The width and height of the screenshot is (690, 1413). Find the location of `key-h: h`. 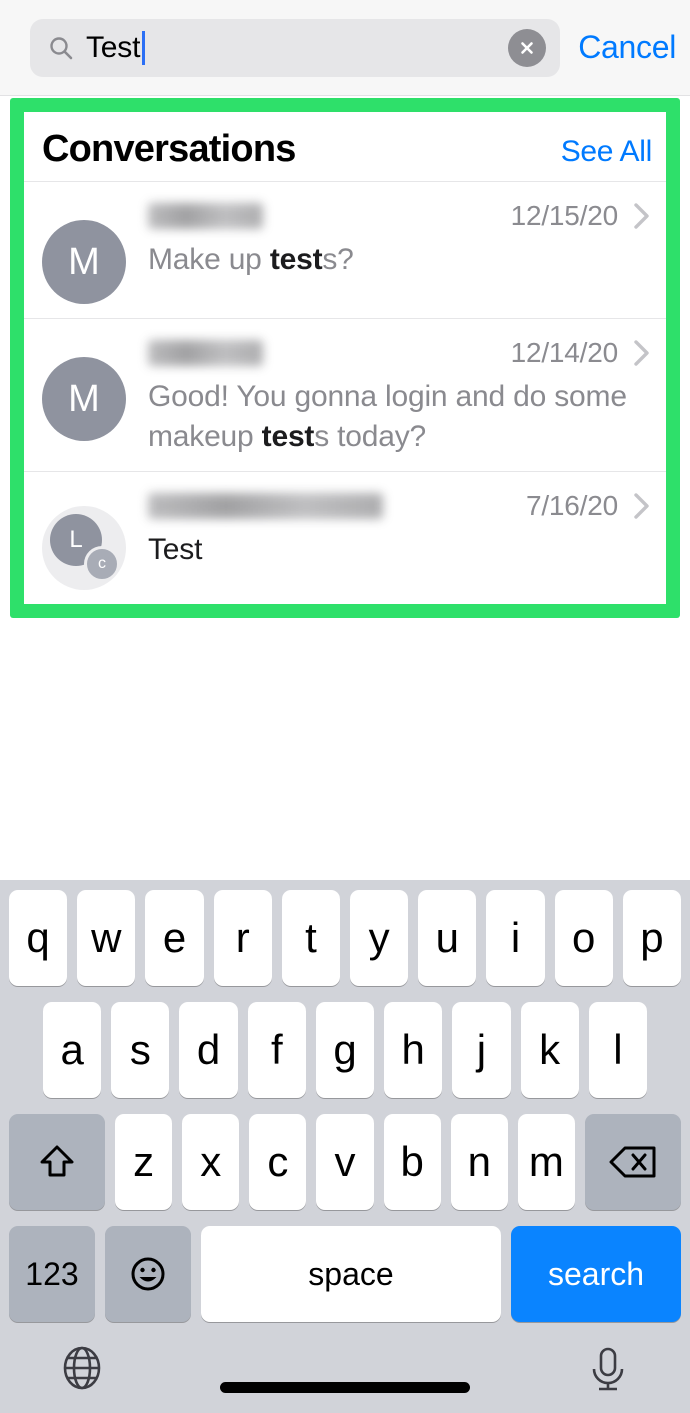

key-h: h is located at coordinates (413, 1050).